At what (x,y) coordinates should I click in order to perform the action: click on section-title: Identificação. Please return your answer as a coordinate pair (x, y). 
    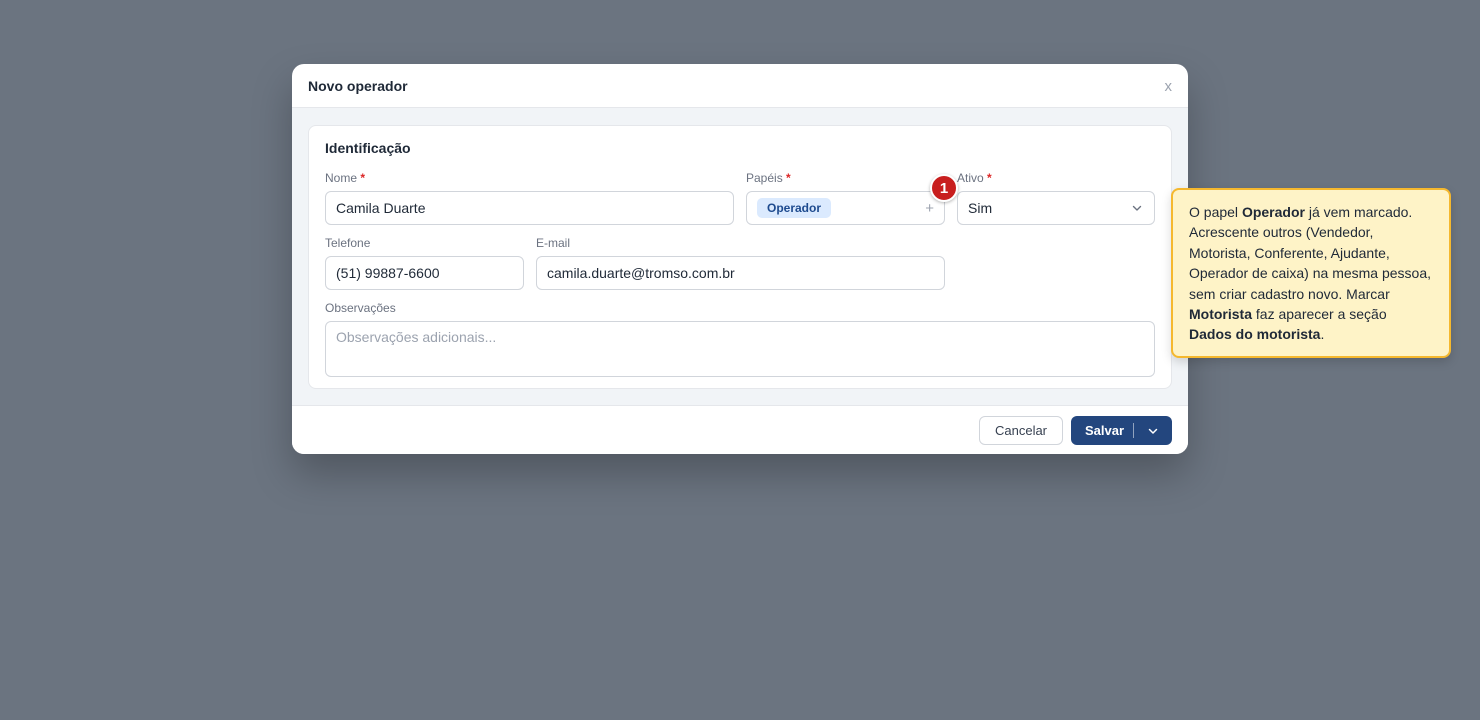
    Looking at the image, I should click on (368, 148).